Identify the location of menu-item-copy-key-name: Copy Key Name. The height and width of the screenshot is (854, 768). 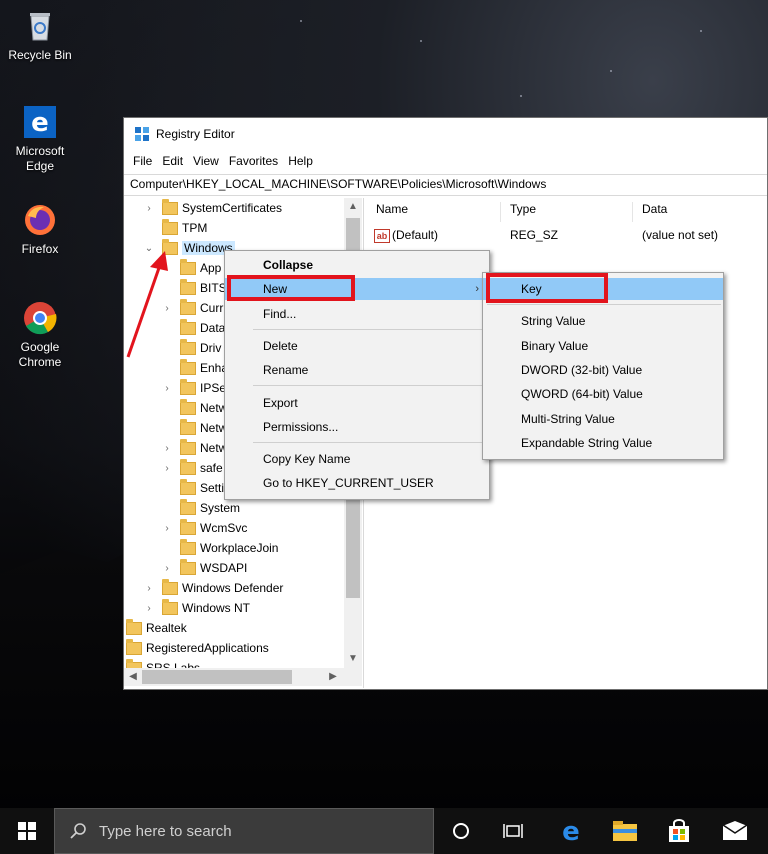
(357, 459).